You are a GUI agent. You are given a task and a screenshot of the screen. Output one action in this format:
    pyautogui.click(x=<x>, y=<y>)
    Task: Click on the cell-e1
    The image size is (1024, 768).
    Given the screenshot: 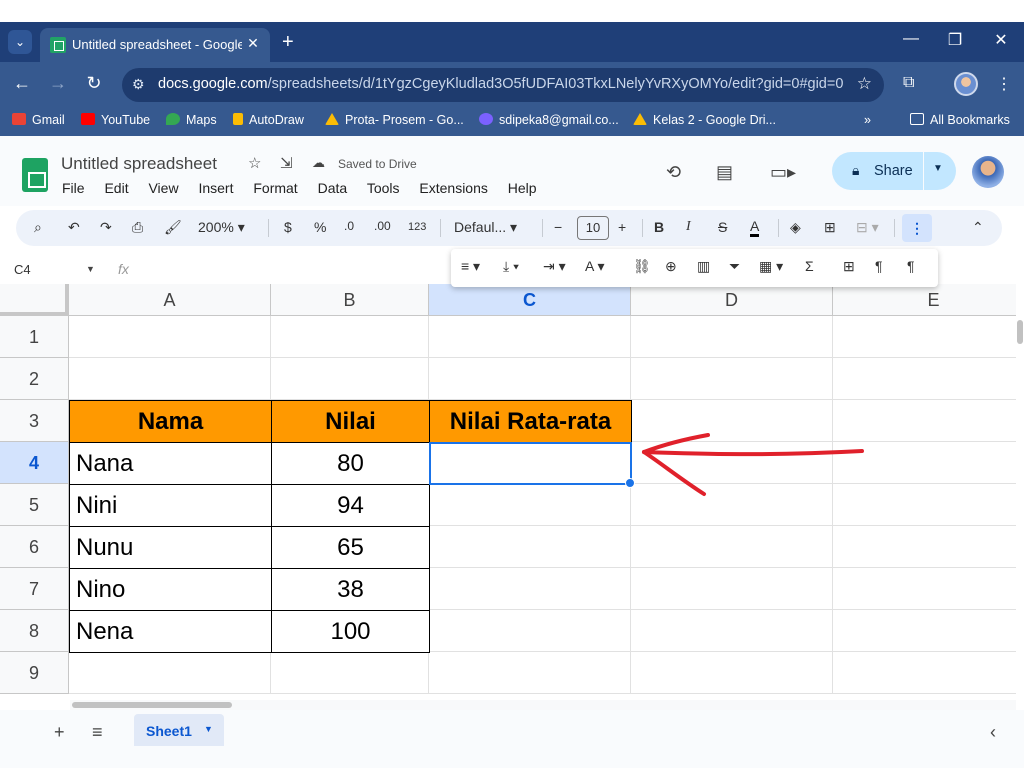 What is the action you would take?
    pyautogui.click(x=924, y=337)
    